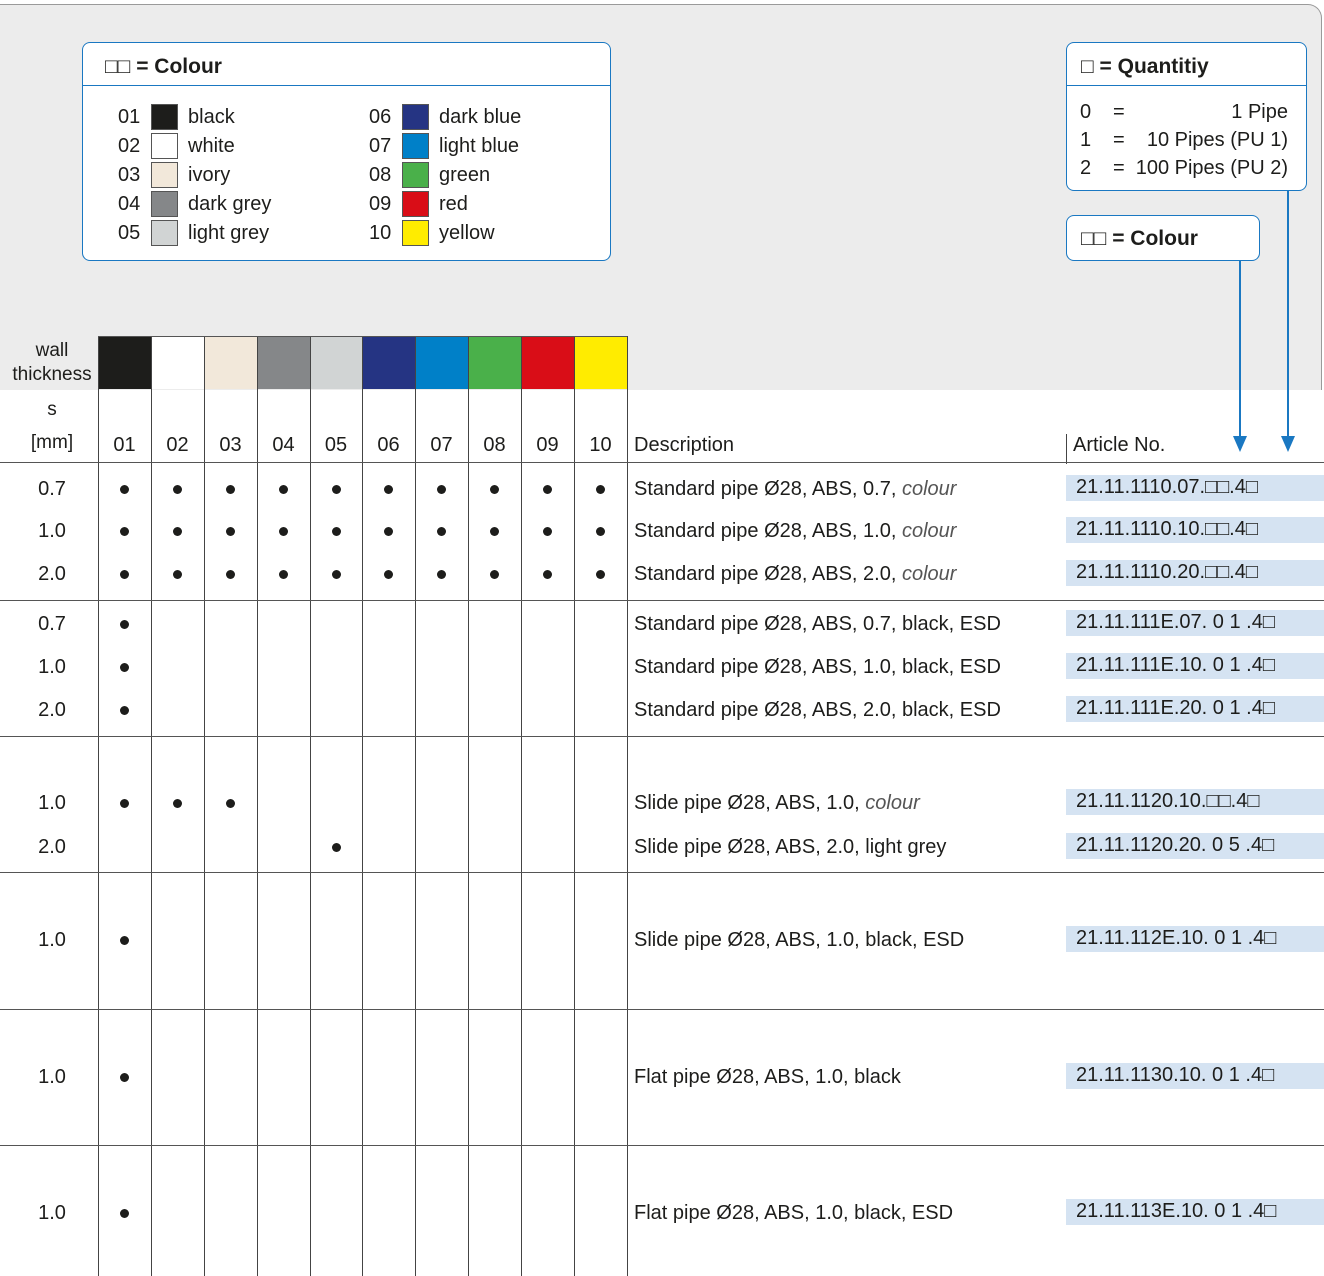 Image resolution: width=1324 pixels, height=1276 pixels. What do you see at coordinates (1086, 168) in the screenshot?
I see `quantity-code: 2` at bounding box center [1086, 168].